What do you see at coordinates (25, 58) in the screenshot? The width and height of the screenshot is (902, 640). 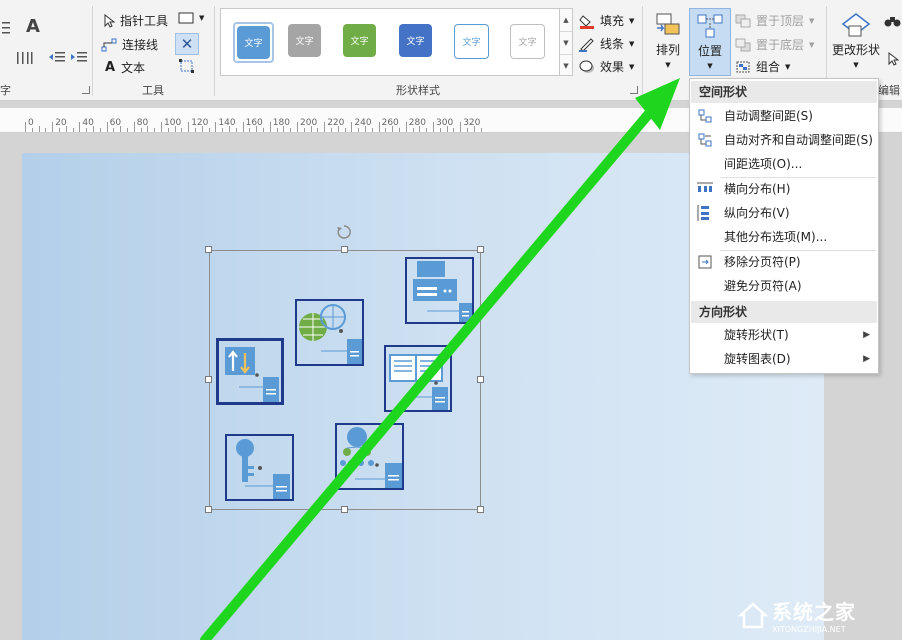 I see `text-direction-icon` at bounding box center [25, 58].